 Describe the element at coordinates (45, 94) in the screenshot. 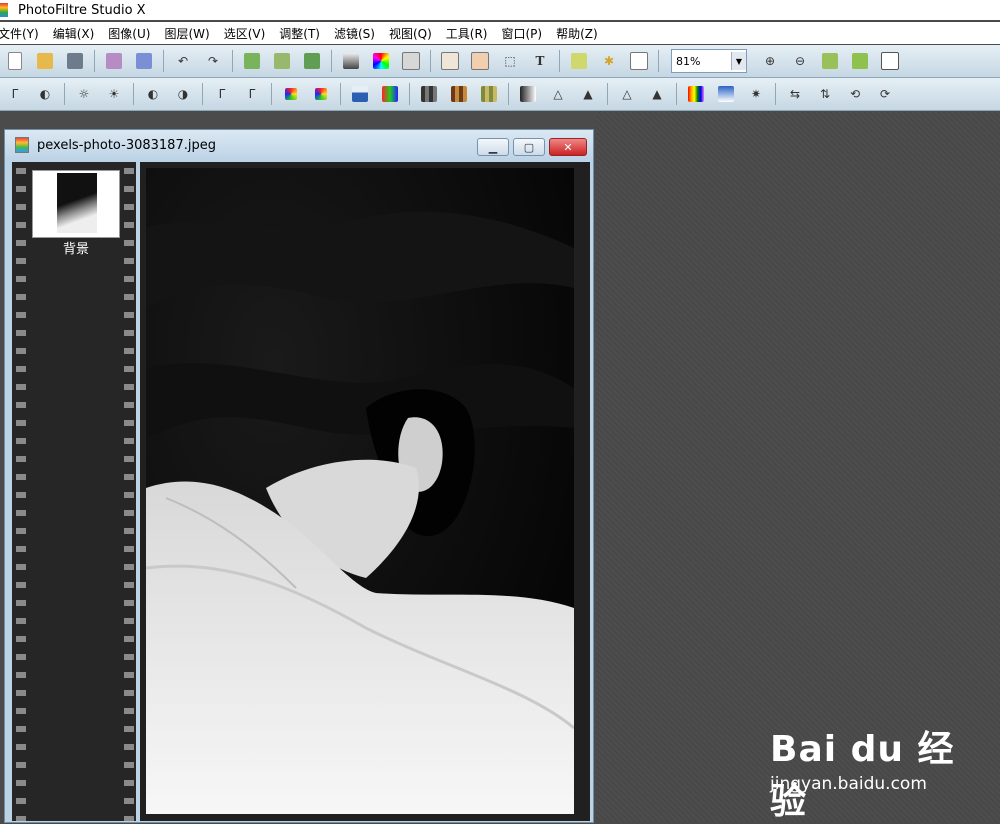

I see `auto-contrast-button: ◐` at that location.